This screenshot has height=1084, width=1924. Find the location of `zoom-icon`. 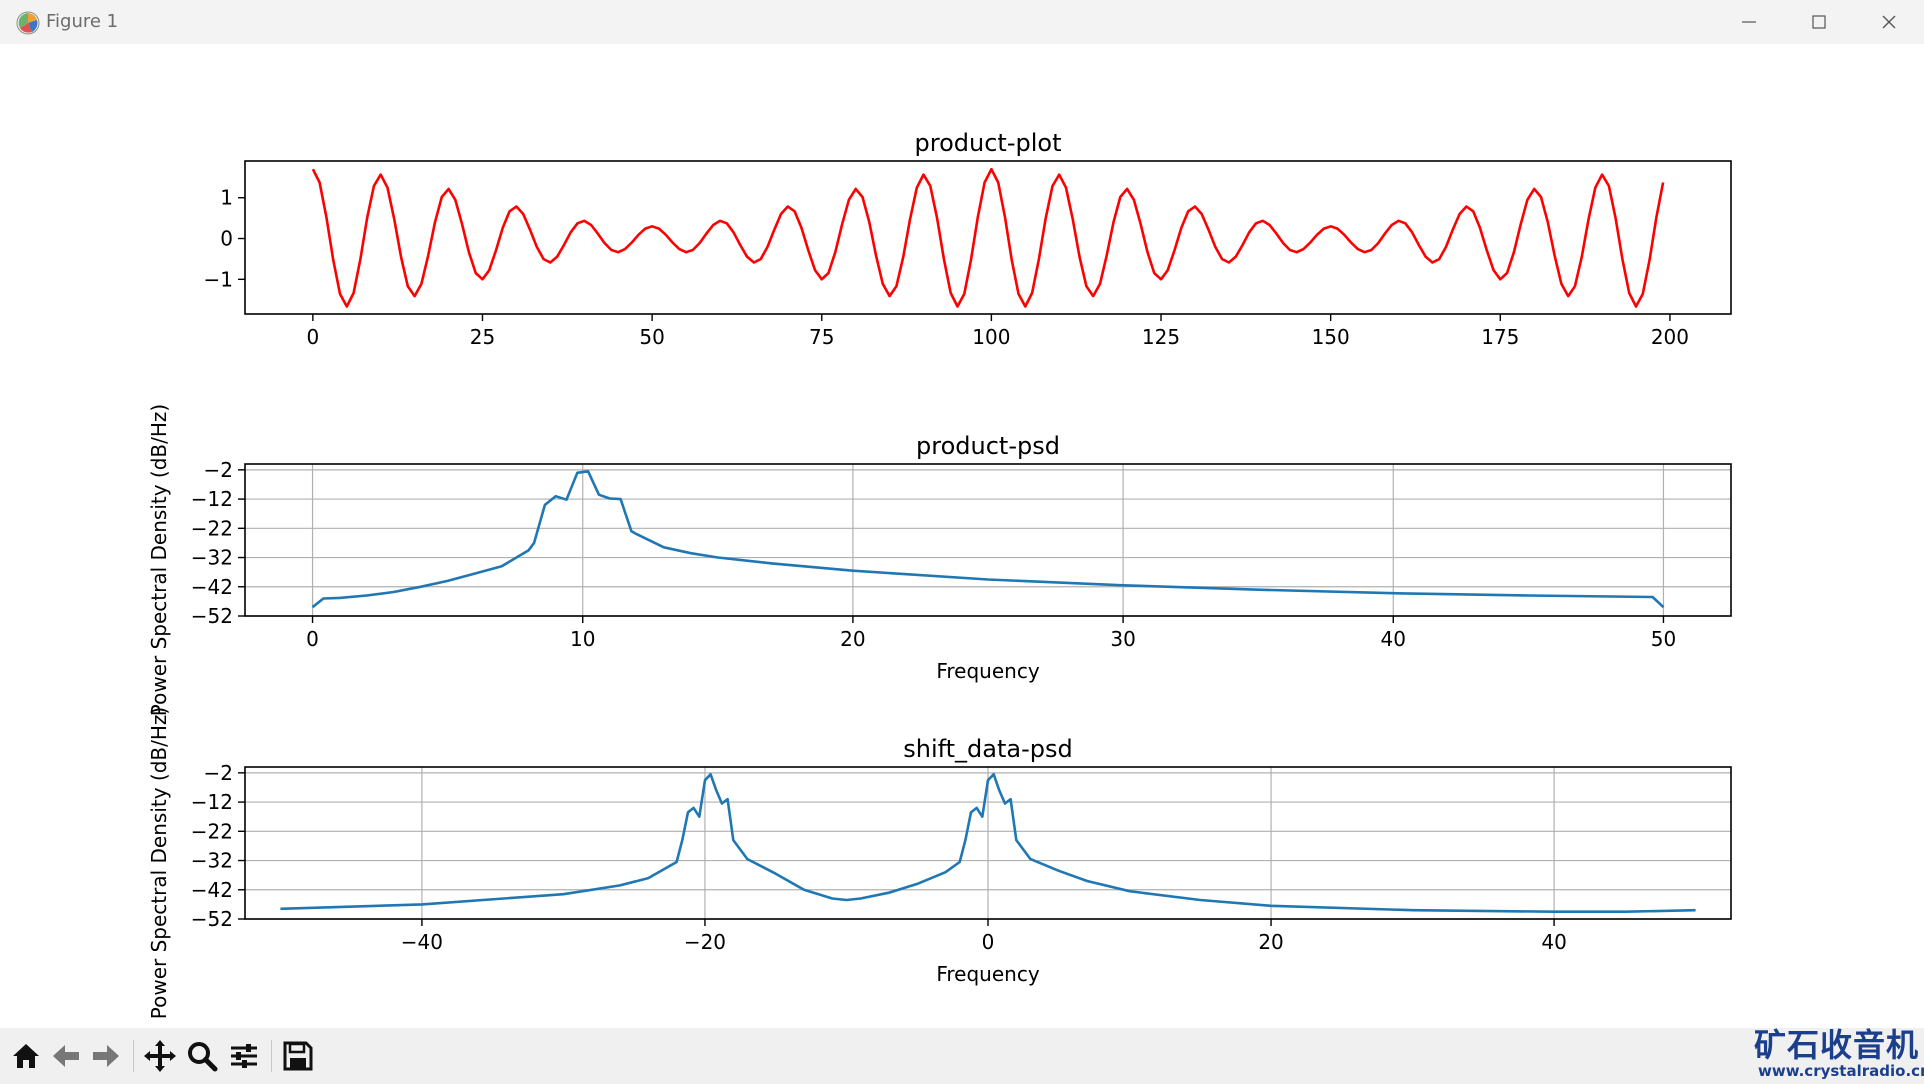

zoom-icon is located at coordinates (203, 1057).